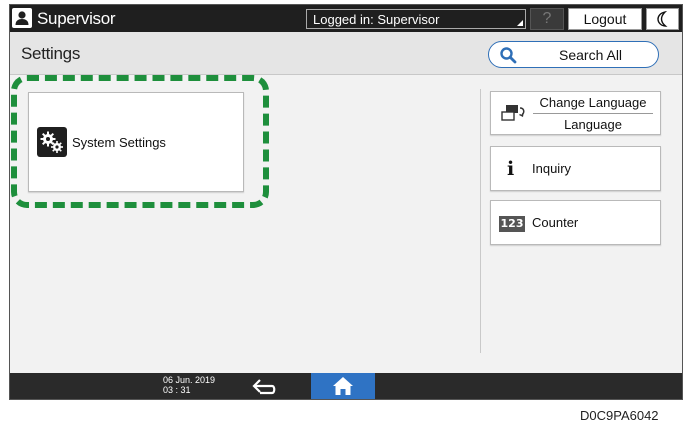  I want to click on login-status: Logged in: Supervisor, so click(416, 19).